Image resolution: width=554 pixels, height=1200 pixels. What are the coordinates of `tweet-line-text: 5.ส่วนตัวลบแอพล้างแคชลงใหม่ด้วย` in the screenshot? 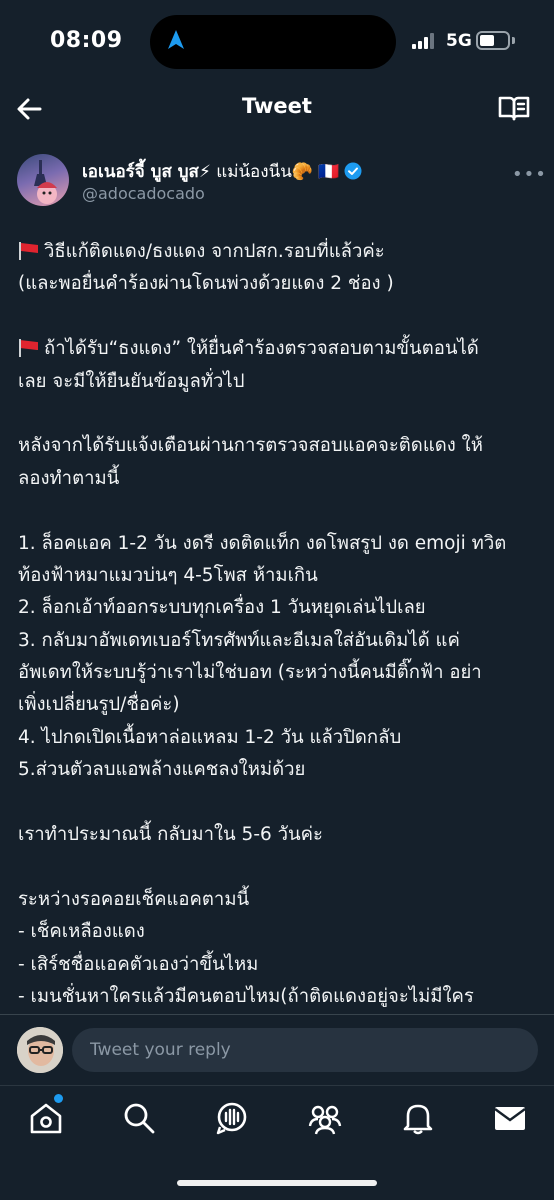 It's located at (162, 770).